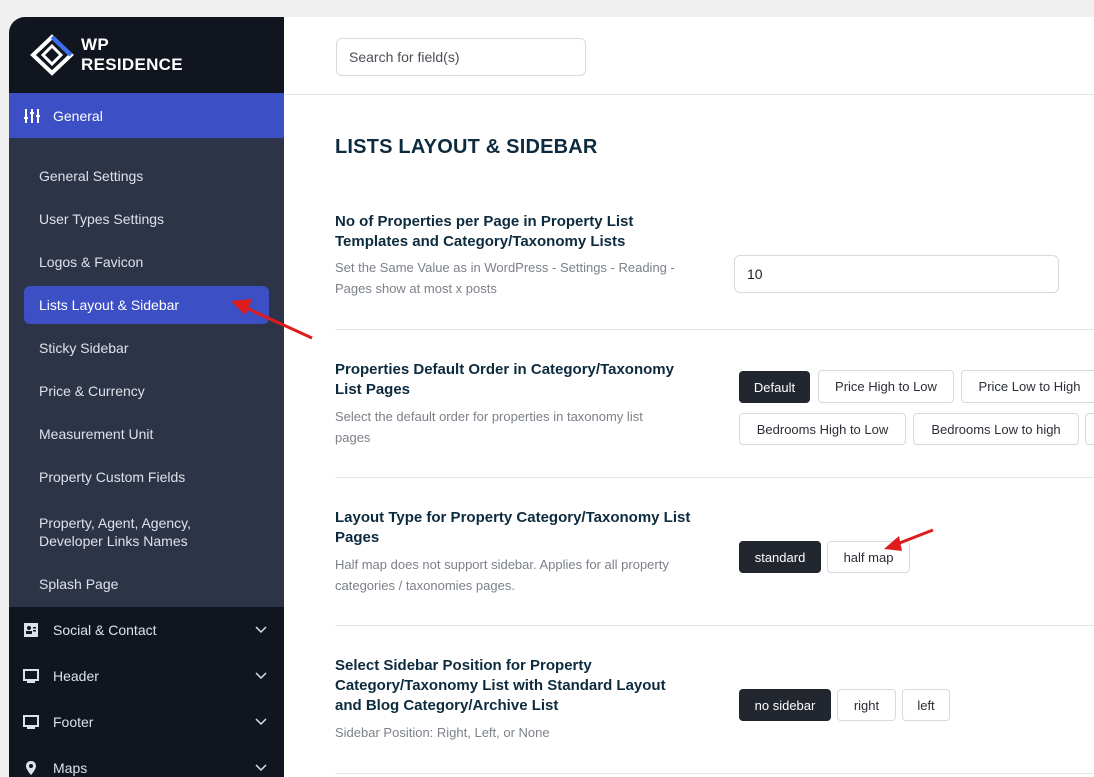 This screenshot has width=1094, height=777. What do you see at coordinates (926, 705) in the screenshot?
I see `sidebar-option-left: left` at bounding box center [926, 705].